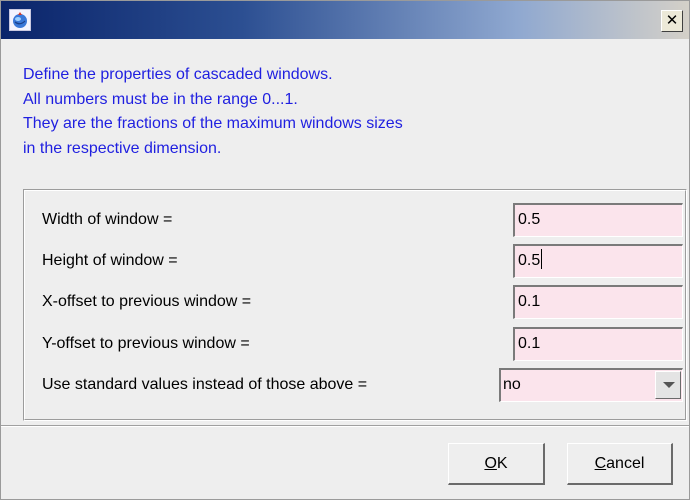 This screenshot has width=690, height=500. Describe the element at coordinates (598, 344) in the screenshot. I see `y-offset-input: 0.1` at that location.